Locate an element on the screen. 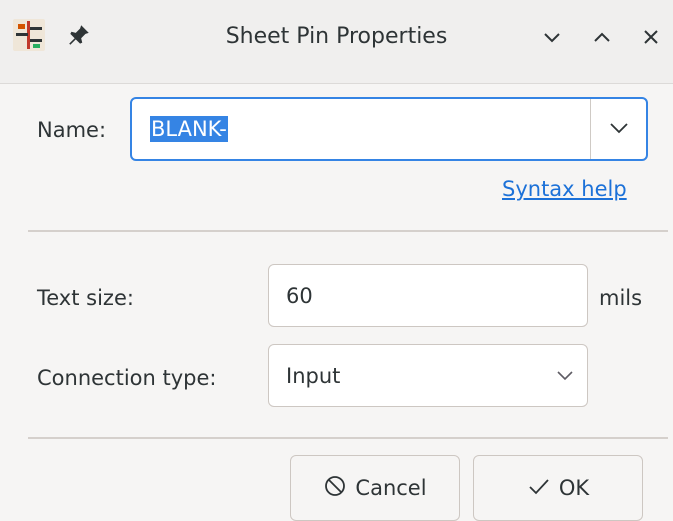  connection-type-value: Input is located at coordinates (313, 375).